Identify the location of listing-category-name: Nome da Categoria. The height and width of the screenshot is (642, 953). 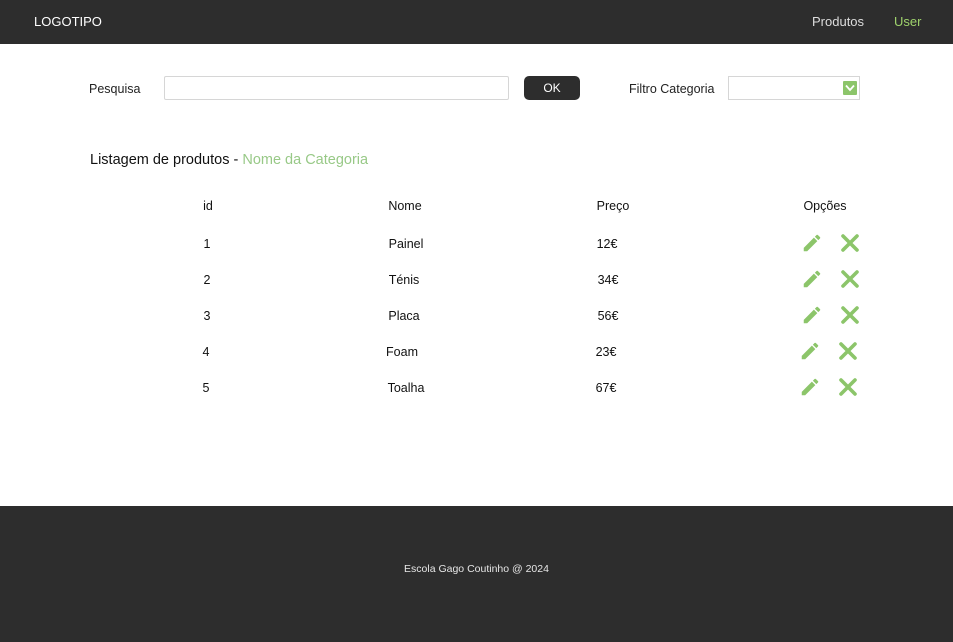
(305, 160).